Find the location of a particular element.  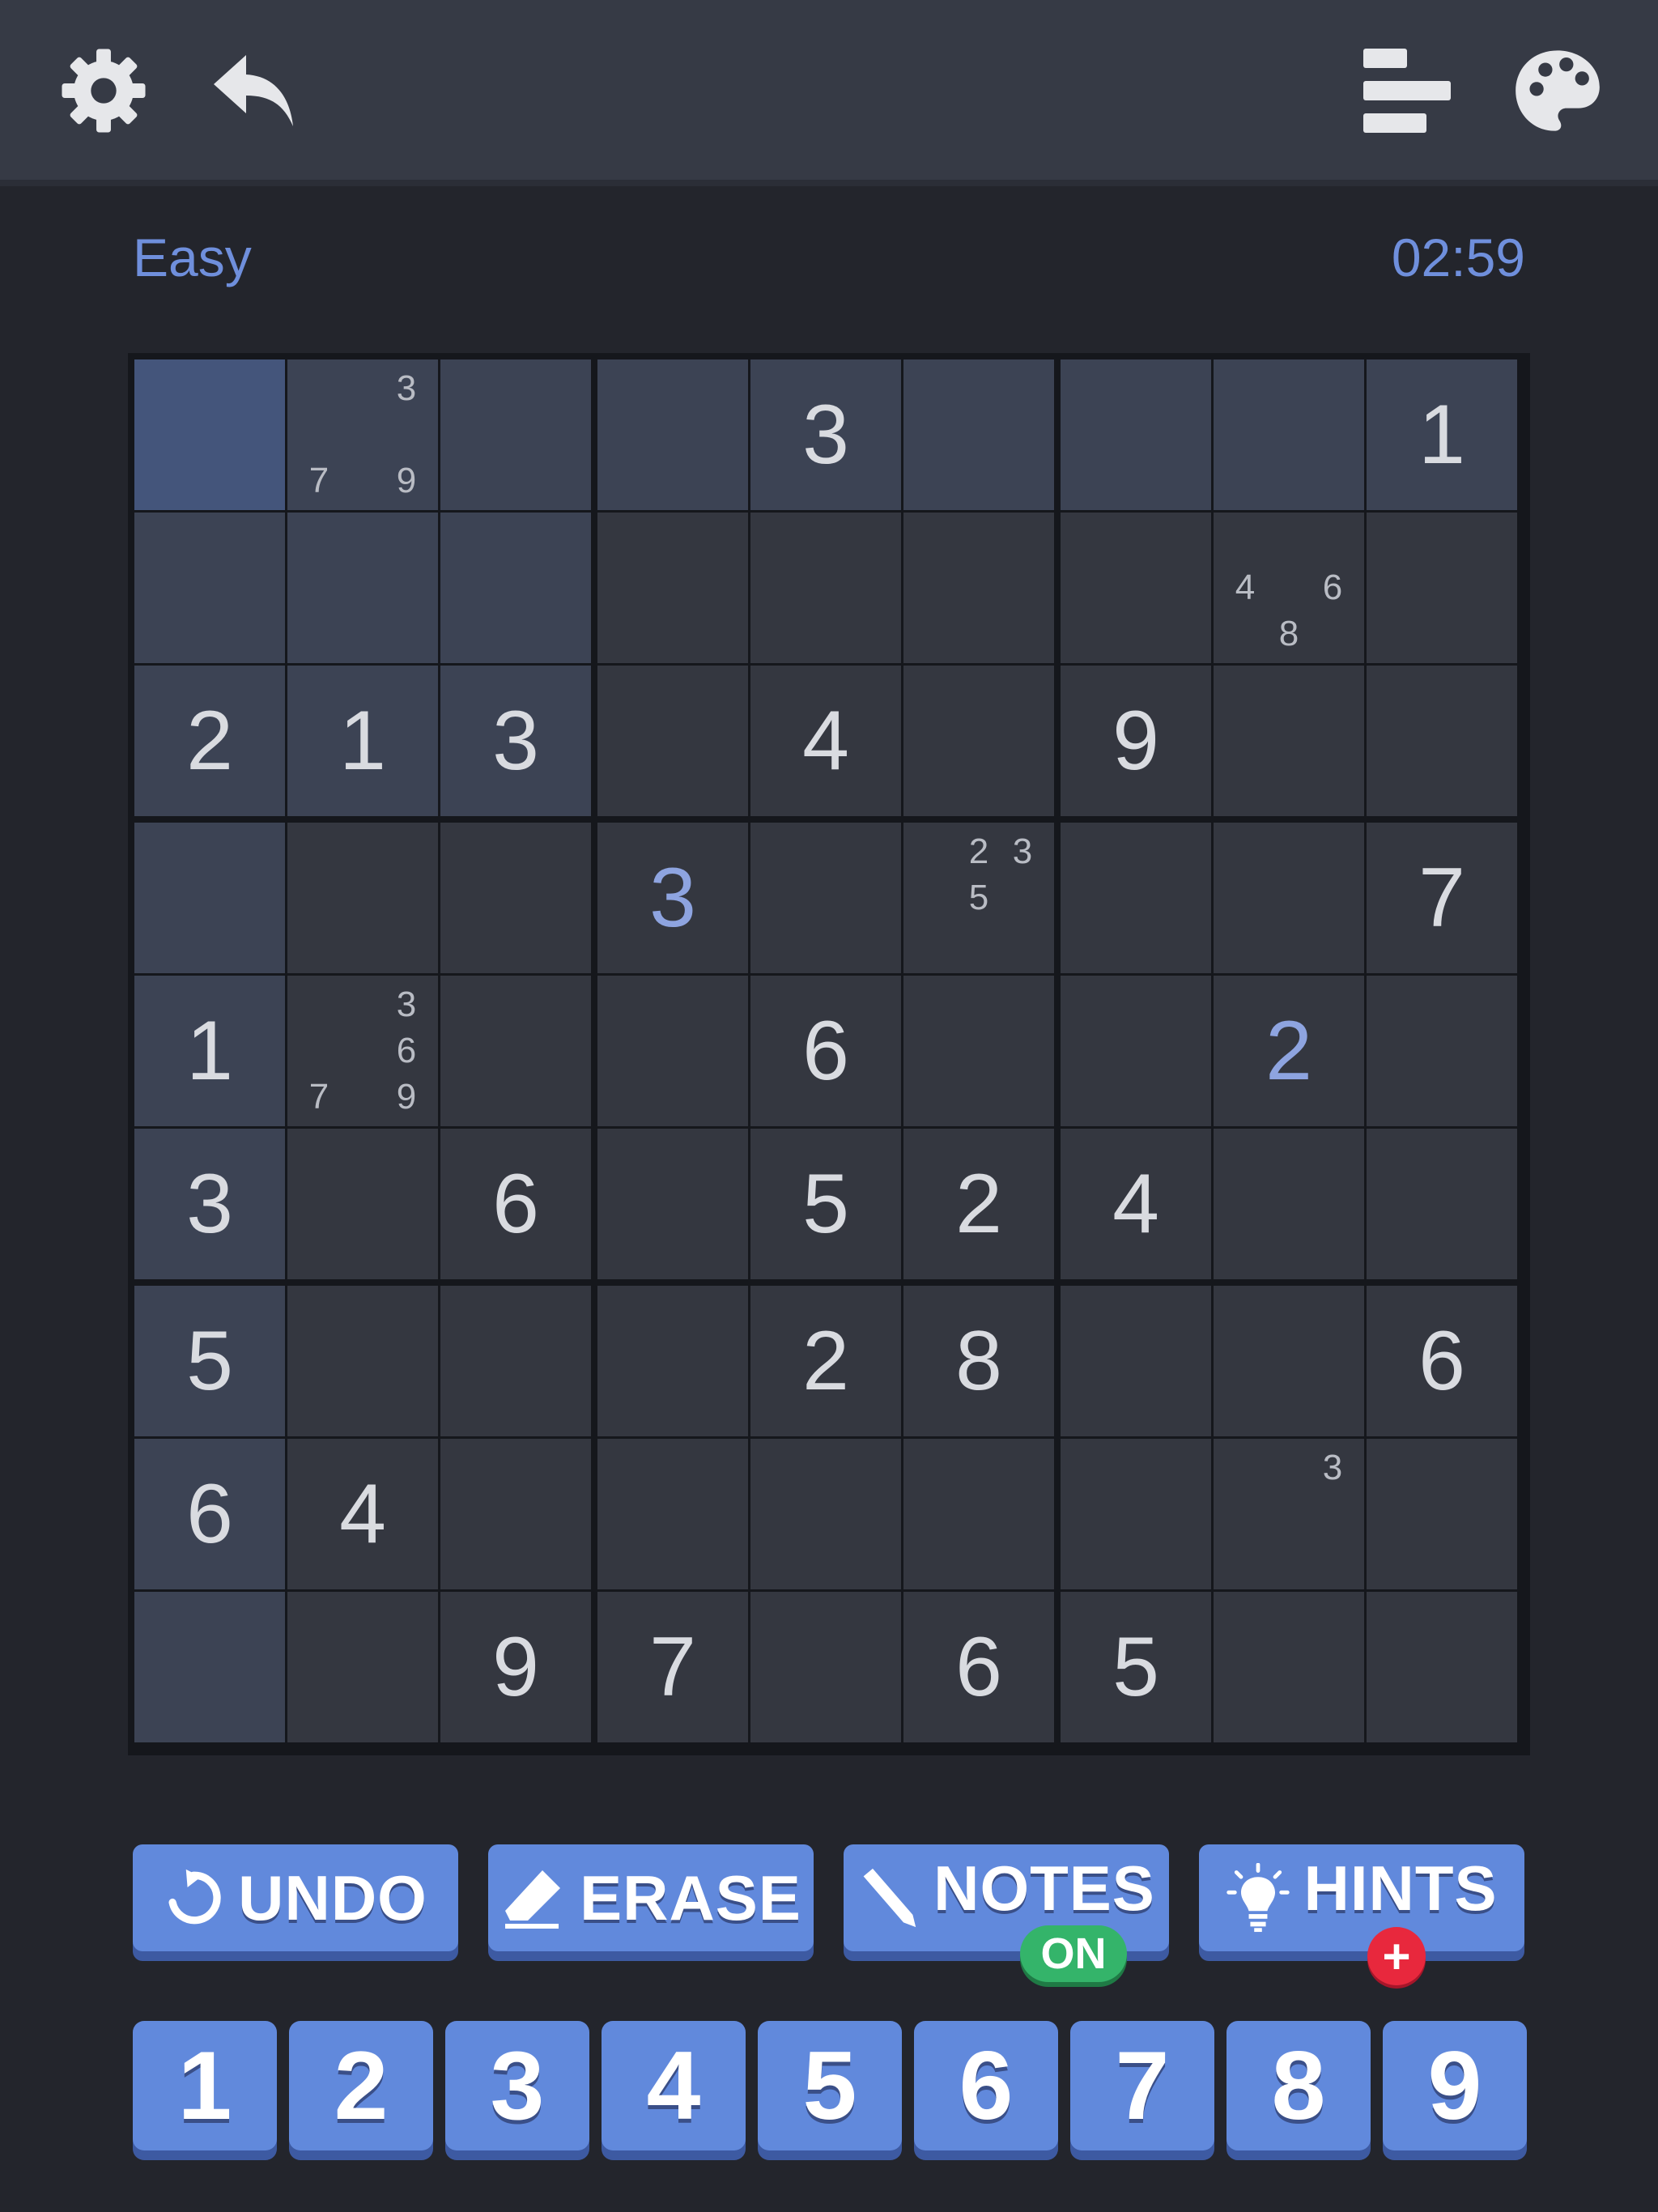

number-key-5: 5 is located at coordinates (830, 2085).